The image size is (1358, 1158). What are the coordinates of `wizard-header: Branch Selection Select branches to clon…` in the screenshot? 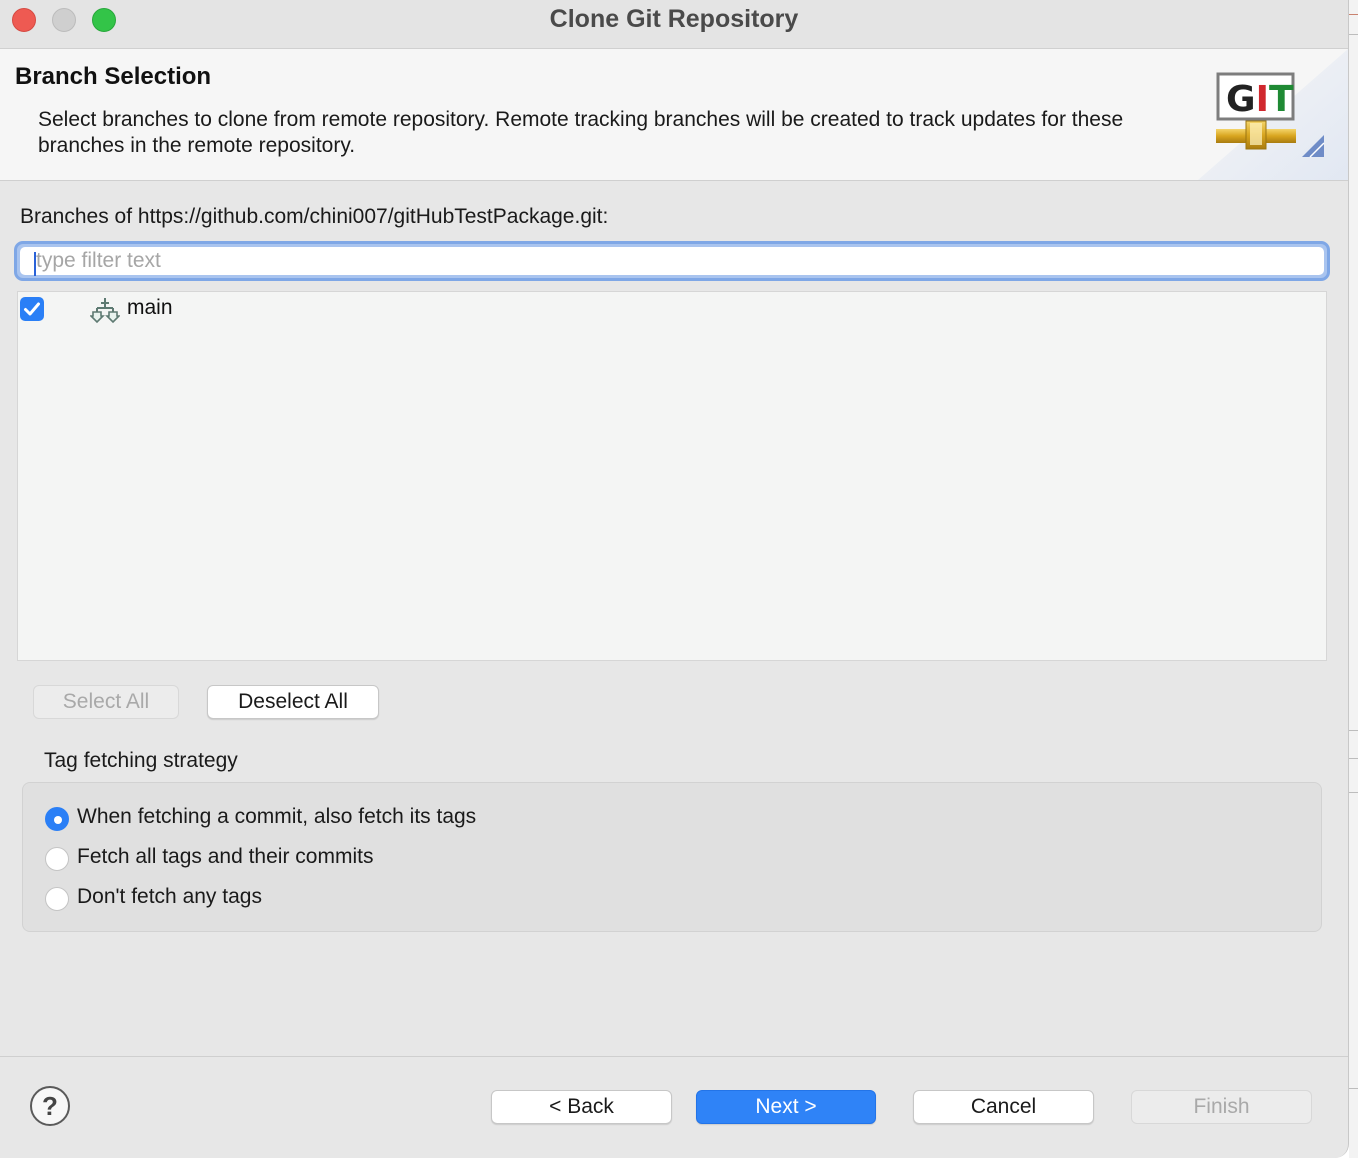 It's located at (674, 115).